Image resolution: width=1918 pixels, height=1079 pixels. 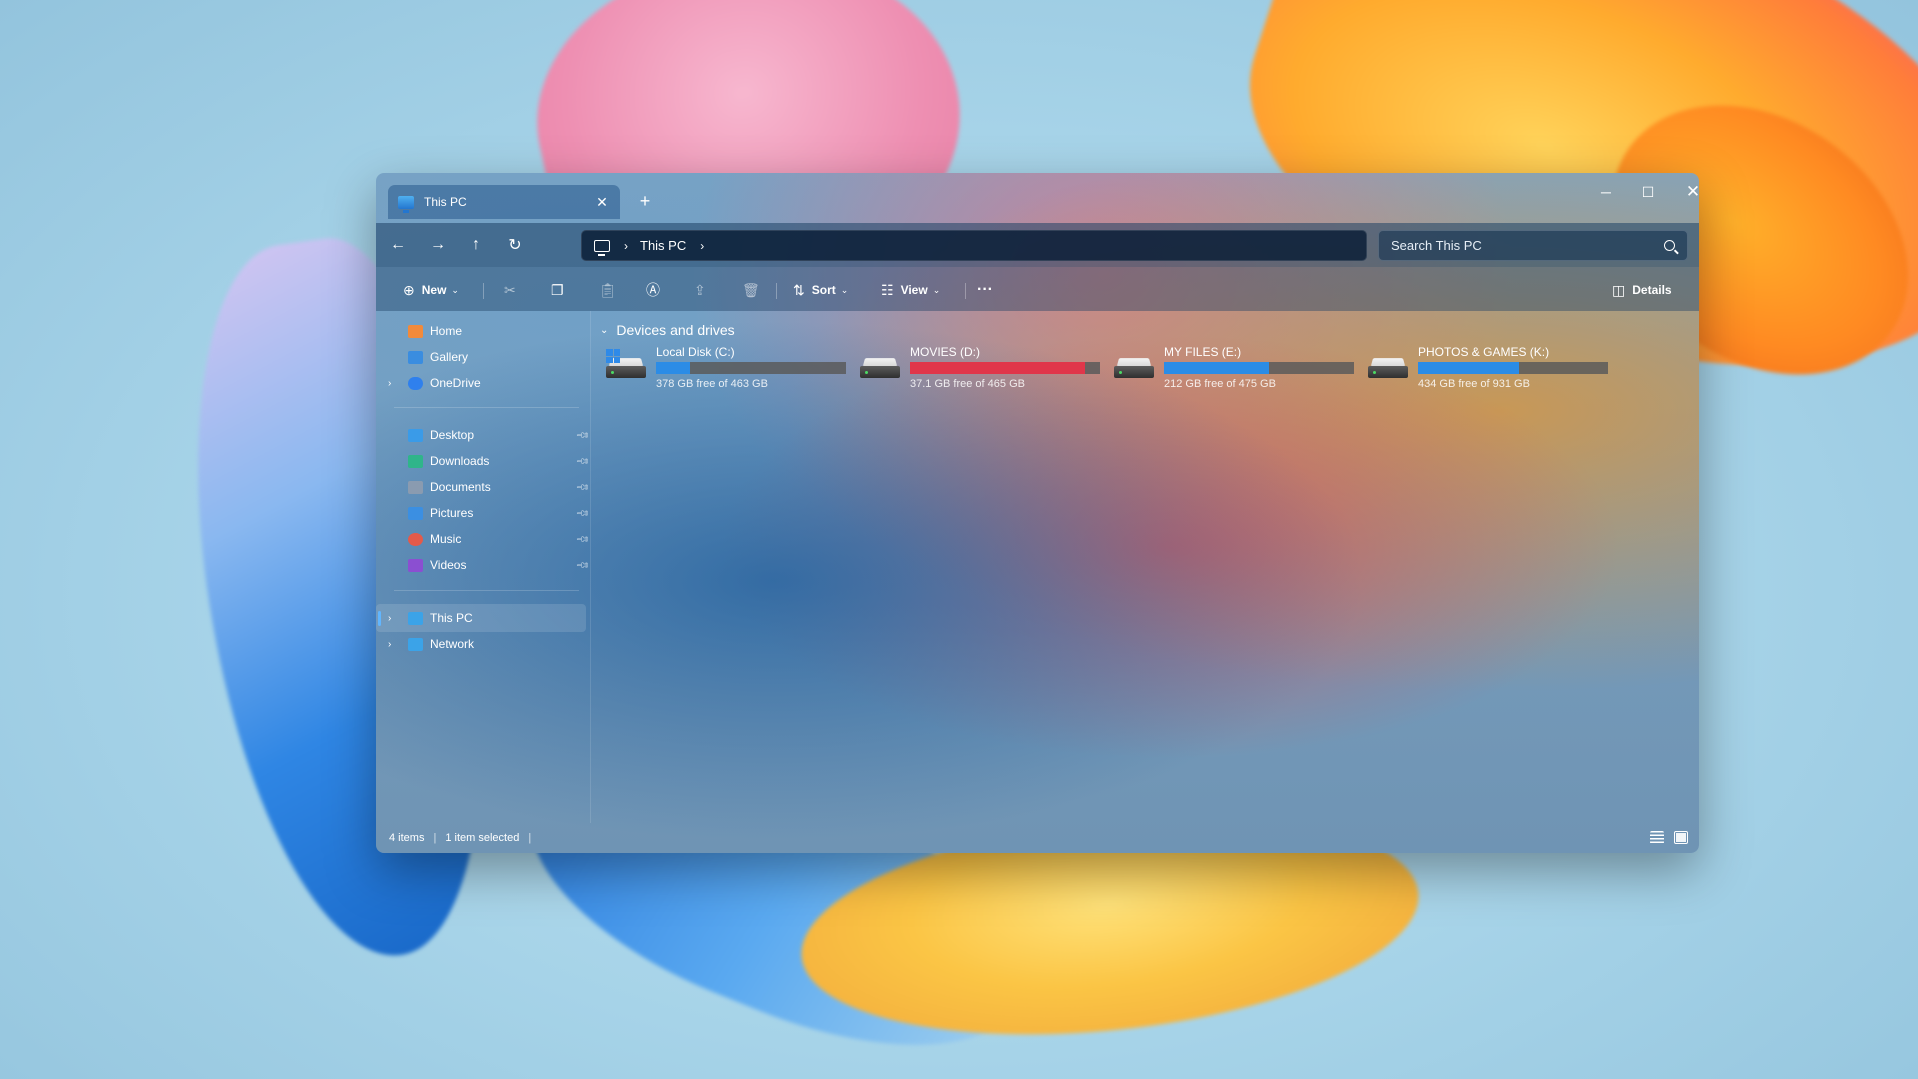 What do you see at coordinates (483, 539) in the screenshot?
I see `sidebar-item-music: Music 📌︎` at bounding box center [483, 539].